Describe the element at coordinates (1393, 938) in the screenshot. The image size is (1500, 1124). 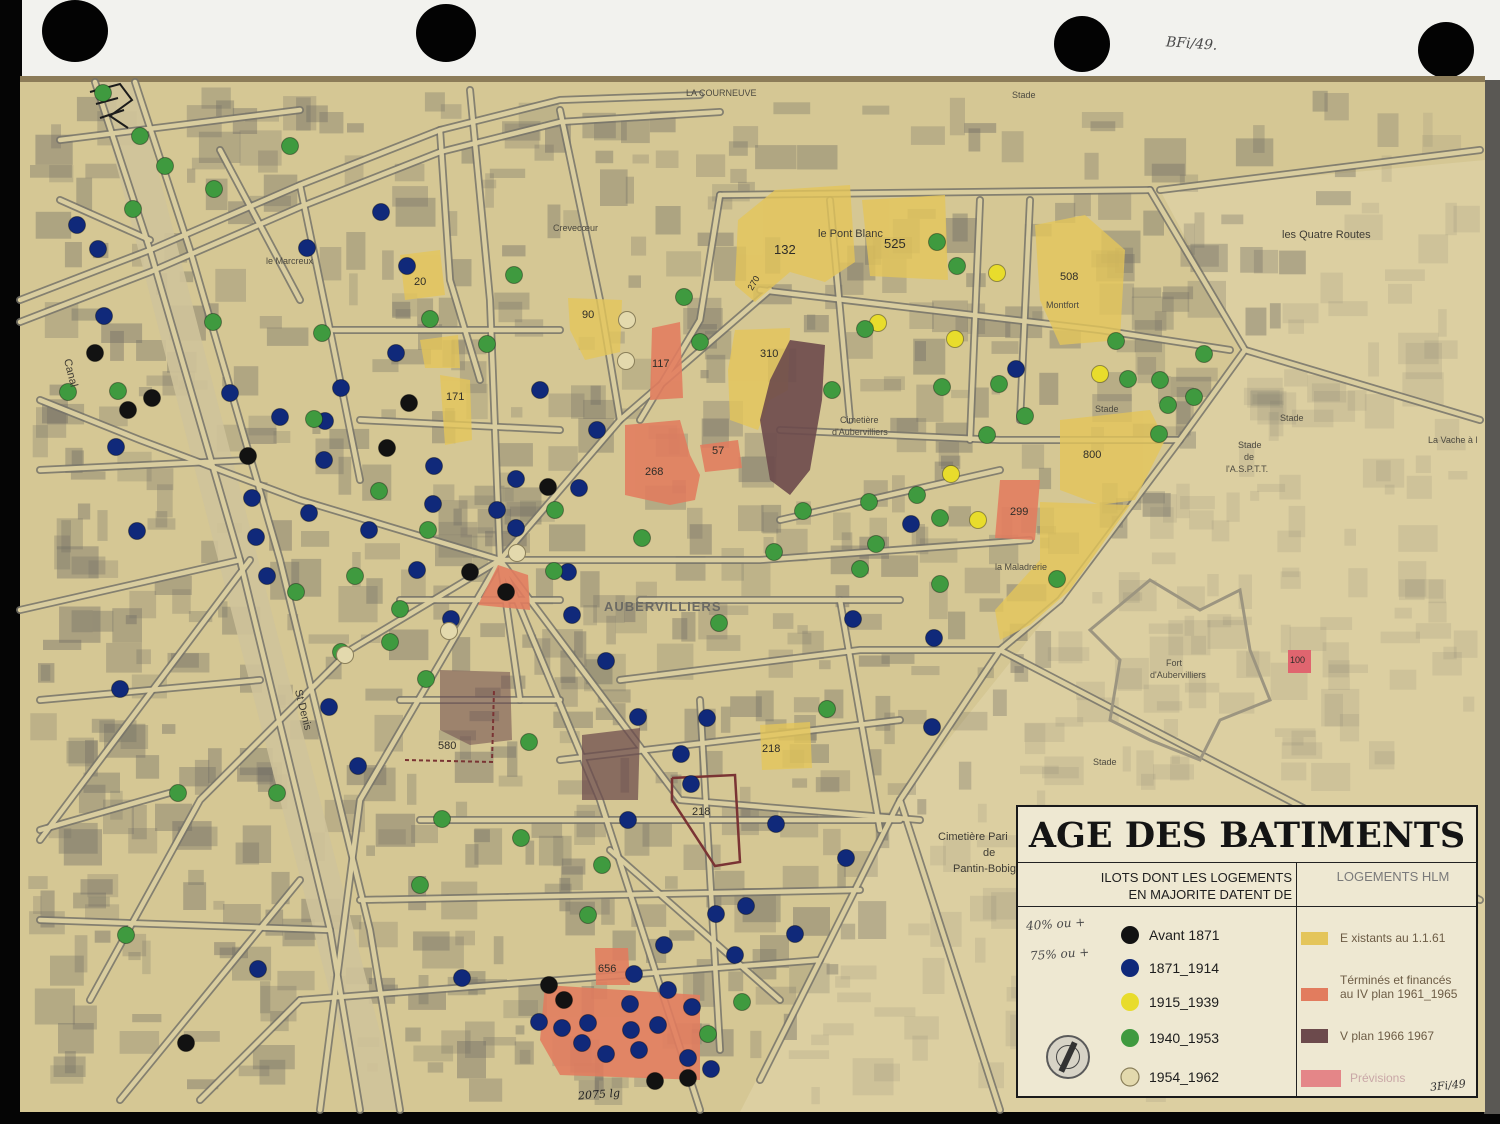
I see `legend-label-existing: E xistants au 1.1.61` at that location.